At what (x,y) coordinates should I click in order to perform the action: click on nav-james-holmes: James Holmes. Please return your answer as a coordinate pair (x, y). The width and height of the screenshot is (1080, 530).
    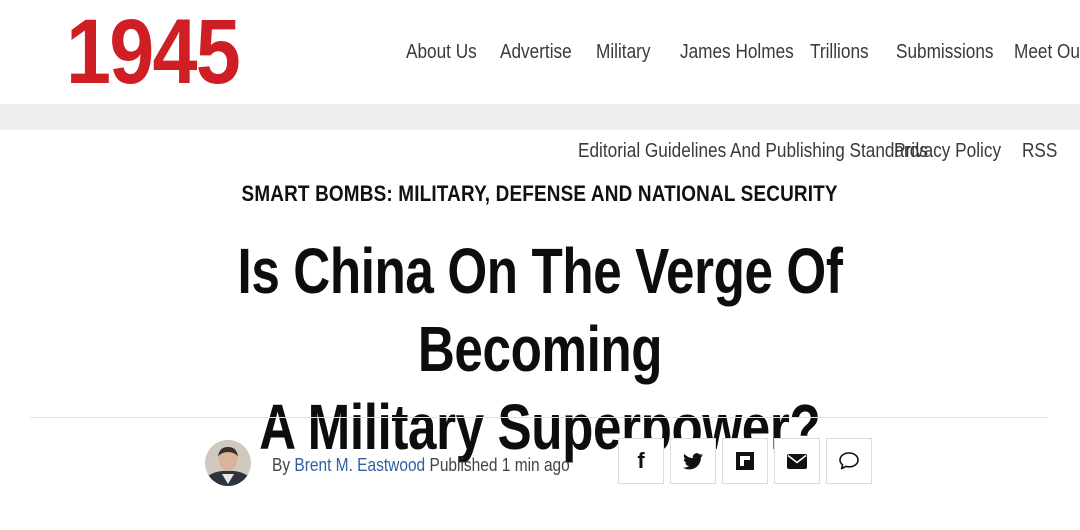
    Looking at the image, I should click on (737, 52).